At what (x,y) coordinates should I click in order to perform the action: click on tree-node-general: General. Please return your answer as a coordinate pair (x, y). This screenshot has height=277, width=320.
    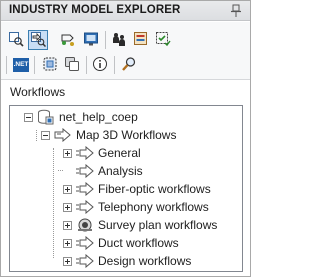
    Looking at the image, I should click on (102, 153).